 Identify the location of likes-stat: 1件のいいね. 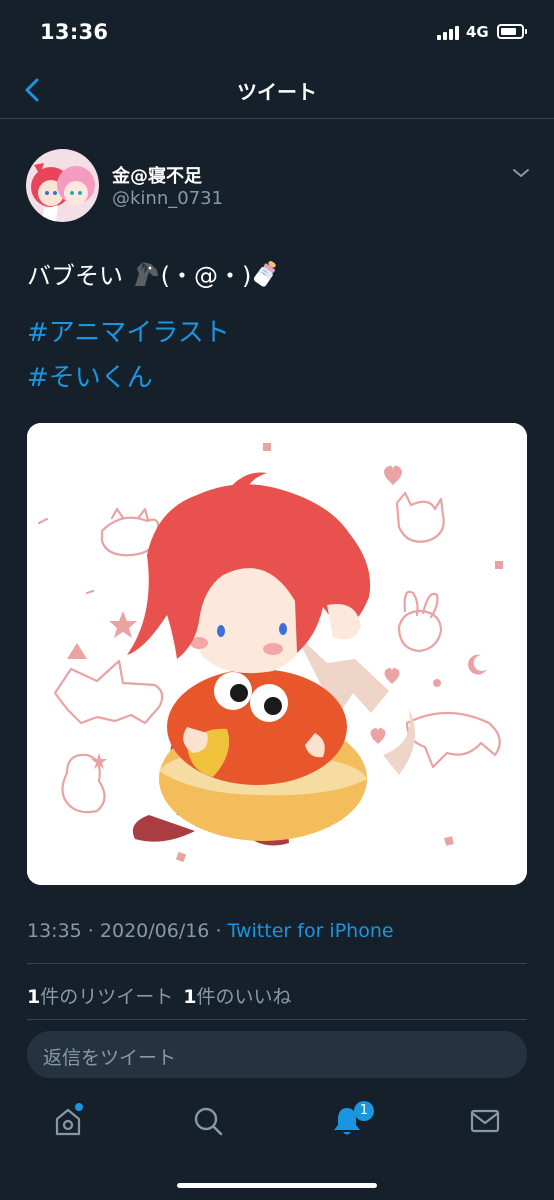
(237, 997).